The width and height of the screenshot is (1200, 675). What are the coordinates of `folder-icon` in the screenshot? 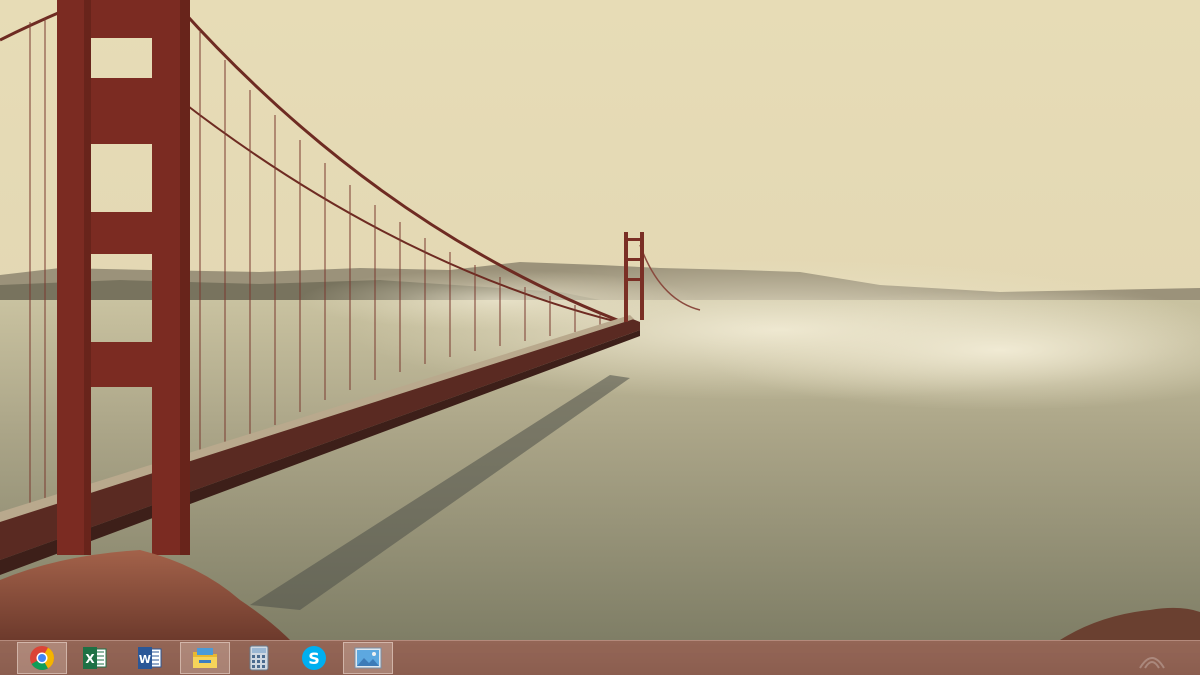 It's located at (205, 658).